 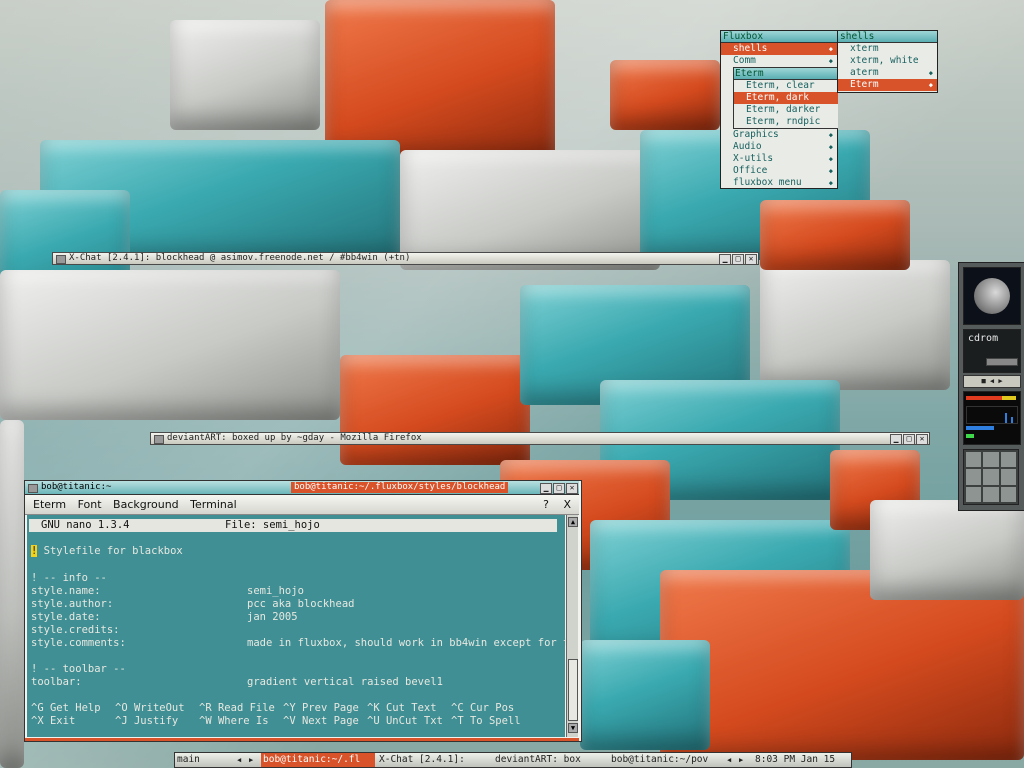 I want to click on menu-item-office: Office ◆, so click(x=779, y=171).